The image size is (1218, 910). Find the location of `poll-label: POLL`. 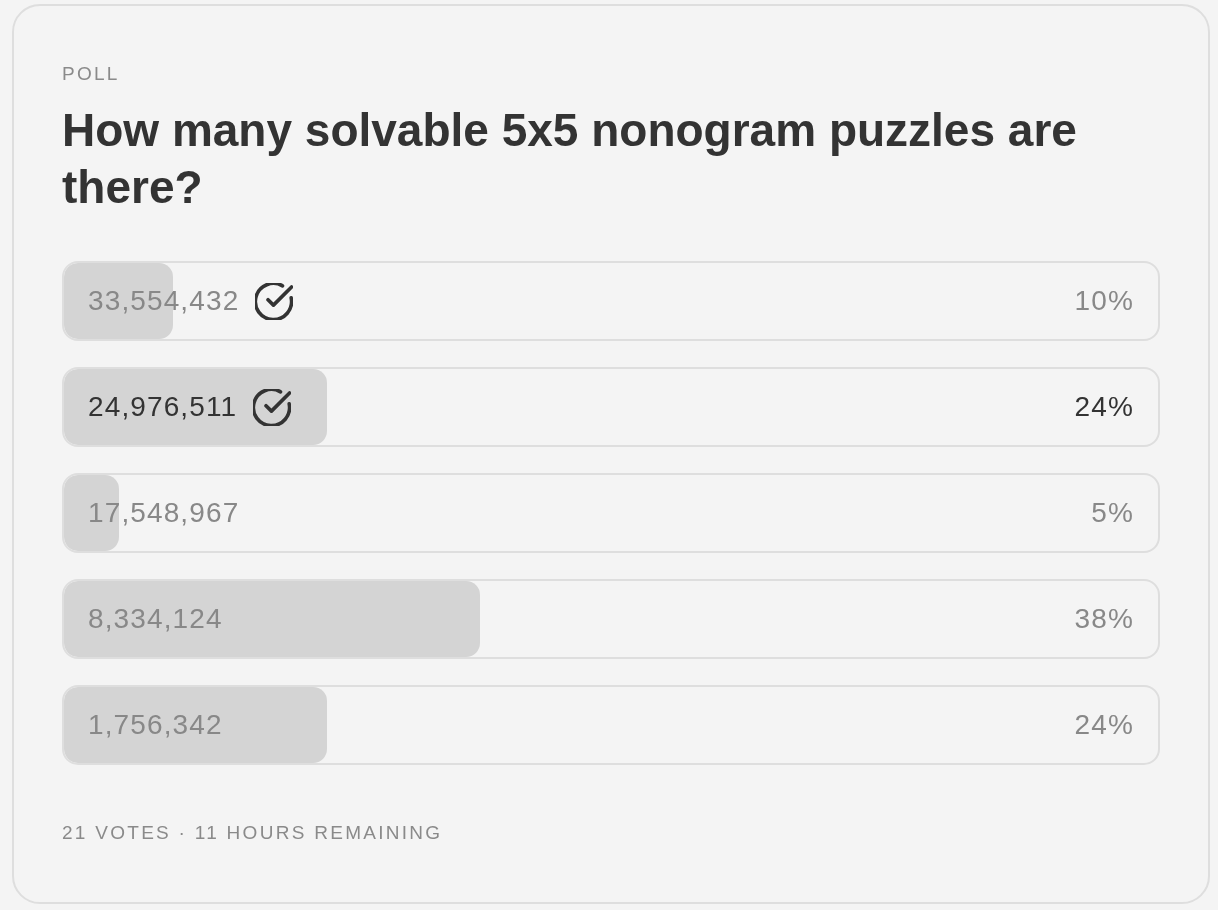

poll-label: POLL is located at coordinates (91, 74).